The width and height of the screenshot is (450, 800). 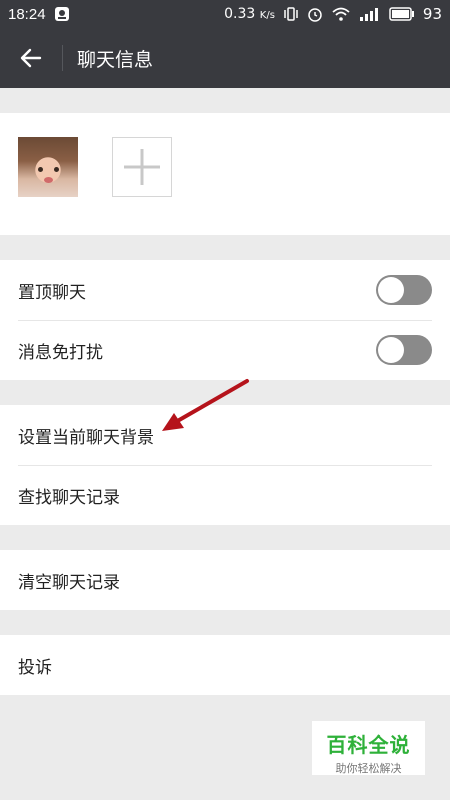 I want to click on pin-chat-toggle, so click(x=404, y=290).